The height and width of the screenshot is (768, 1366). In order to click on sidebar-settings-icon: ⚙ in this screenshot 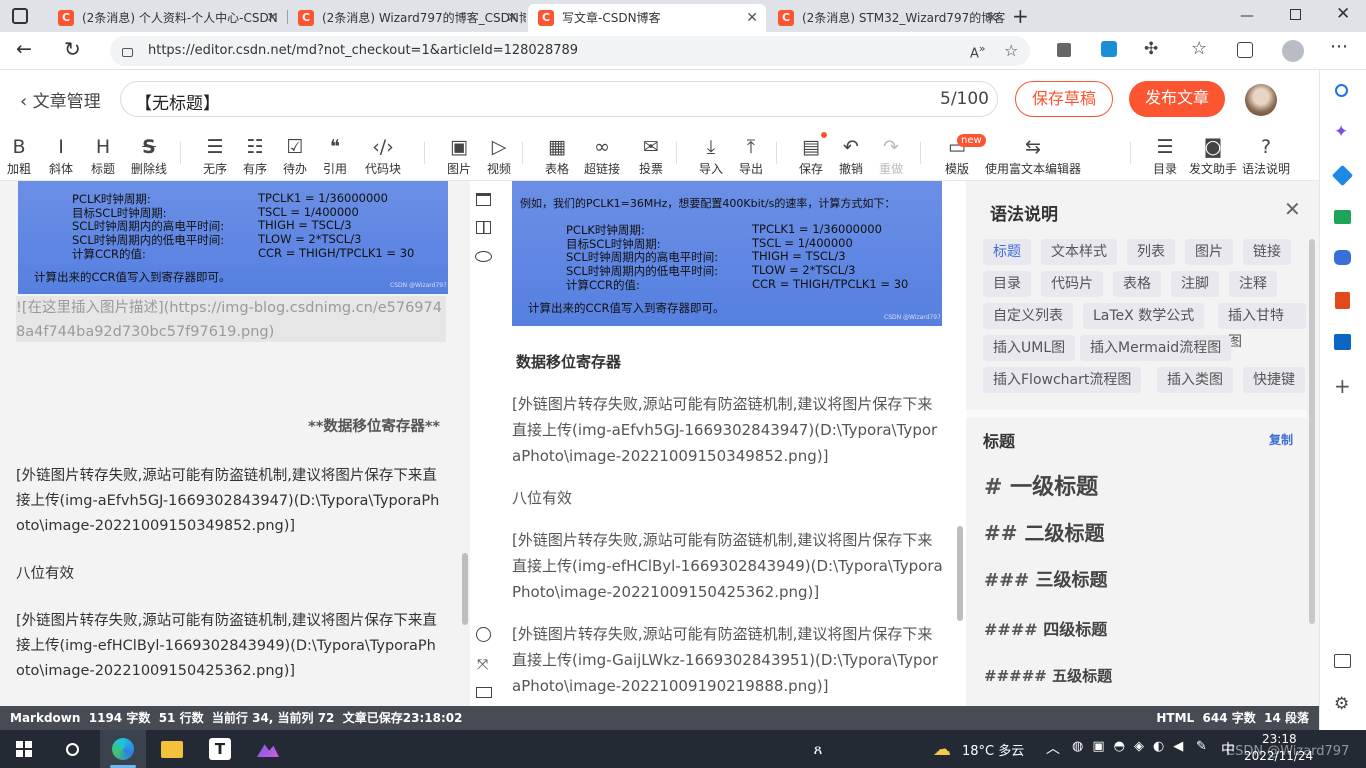, I will do `click(1341, 704)`.